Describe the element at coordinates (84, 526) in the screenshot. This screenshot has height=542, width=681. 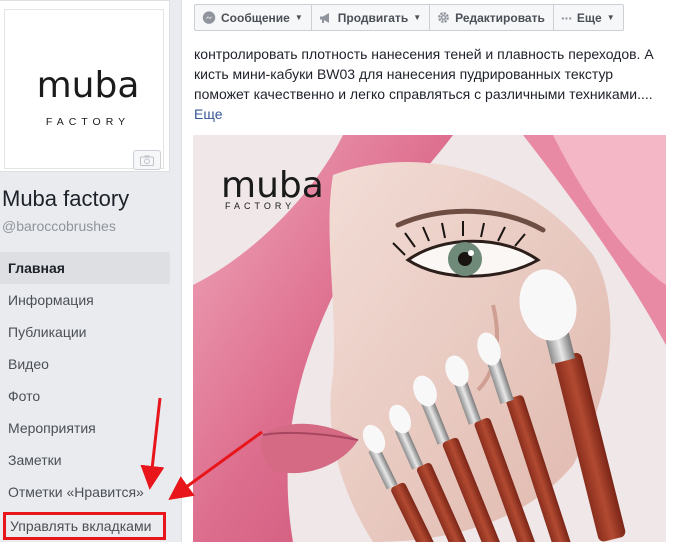
I see `manage-tabs-link: Управлять вкладками` at that location.